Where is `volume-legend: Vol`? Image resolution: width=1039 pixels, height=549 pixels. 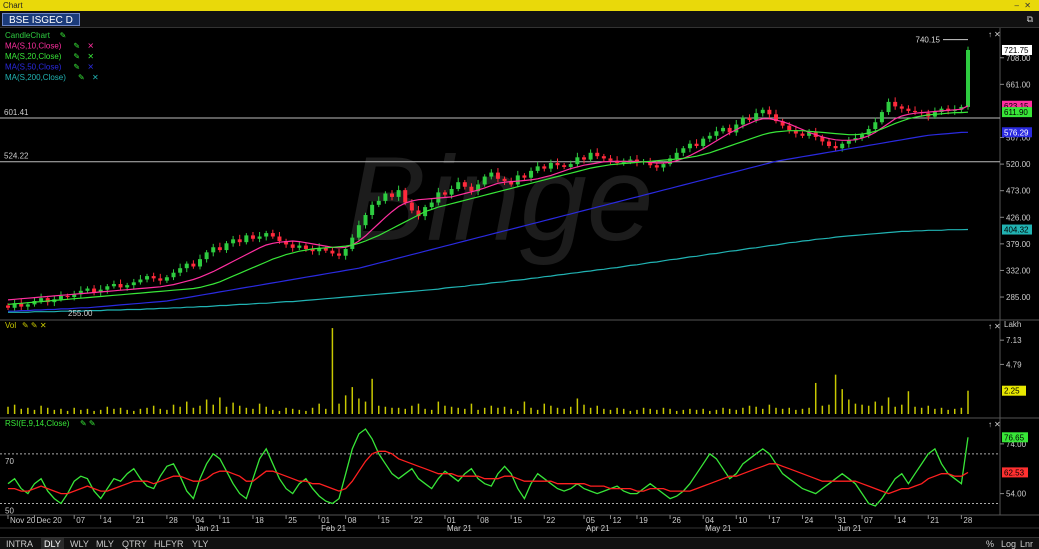 volume-legend: Vol is located at coordinates (10, 325).